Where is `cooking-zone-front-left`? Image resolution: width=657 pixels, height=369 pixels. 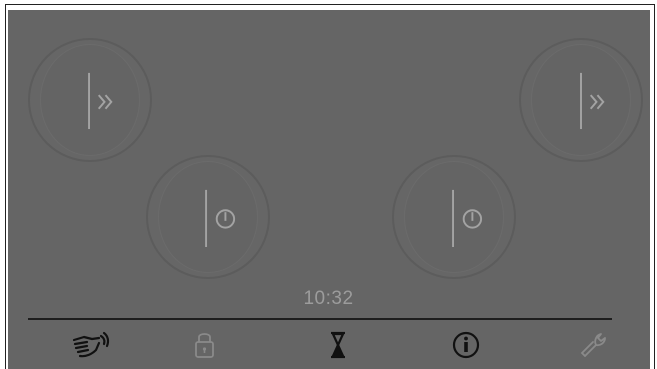
cooking-zone-front-left is located at coordinates (208, 217).